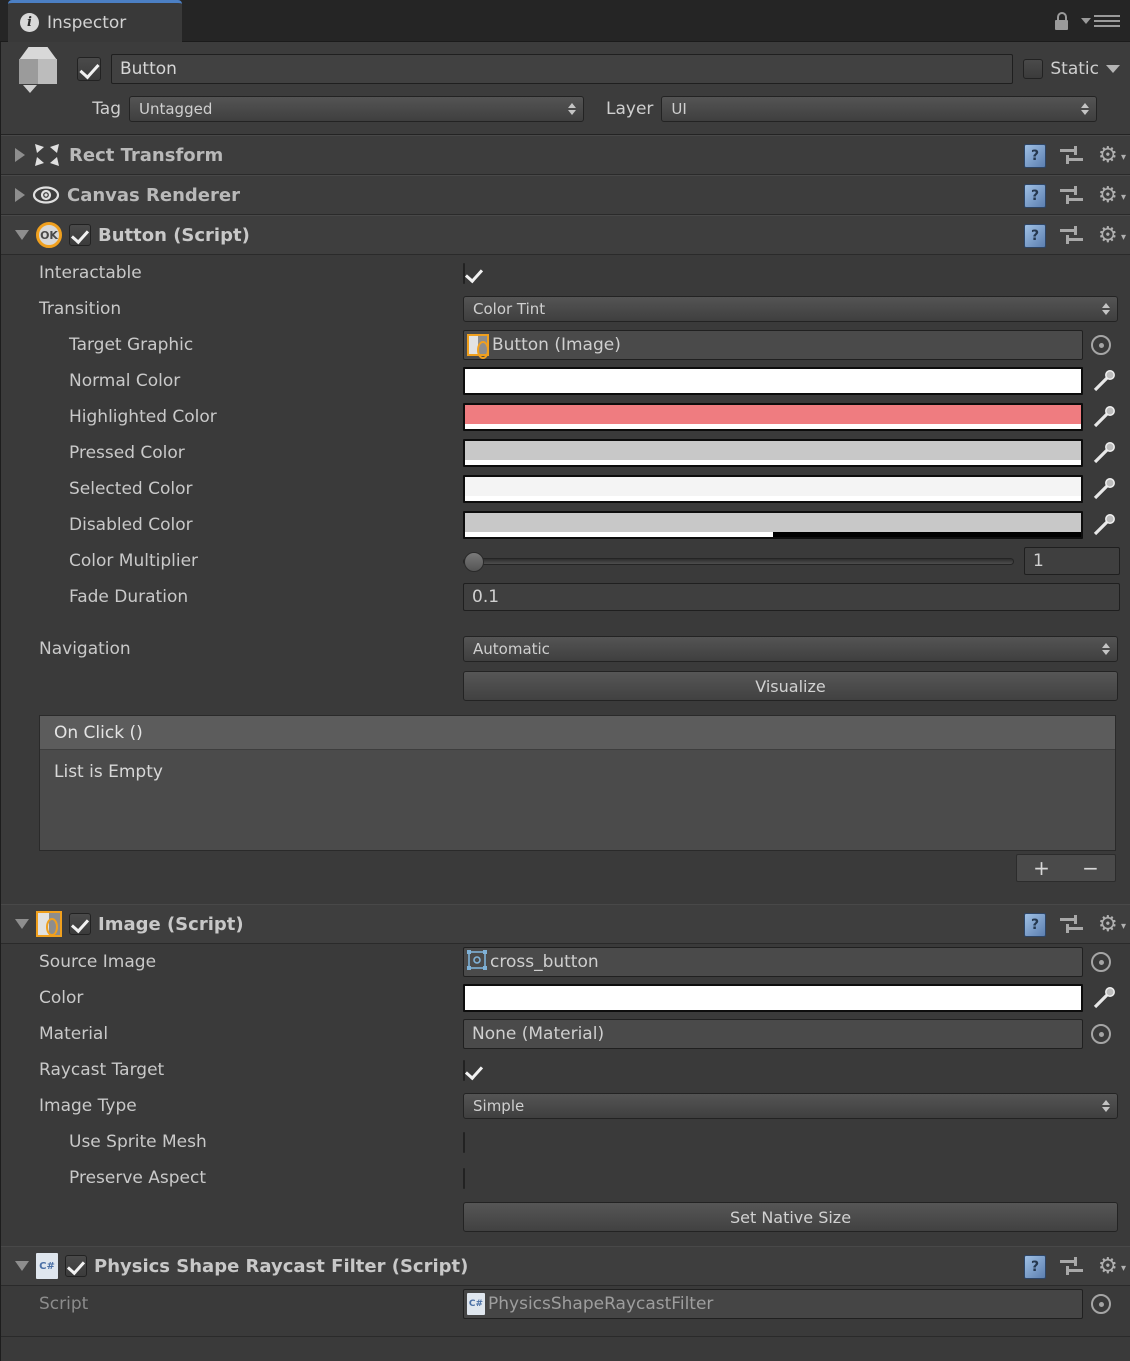  Describe the element at coordinates (464, 1070) in the screenshot. I see `raycast-target-checkbox` at that location.